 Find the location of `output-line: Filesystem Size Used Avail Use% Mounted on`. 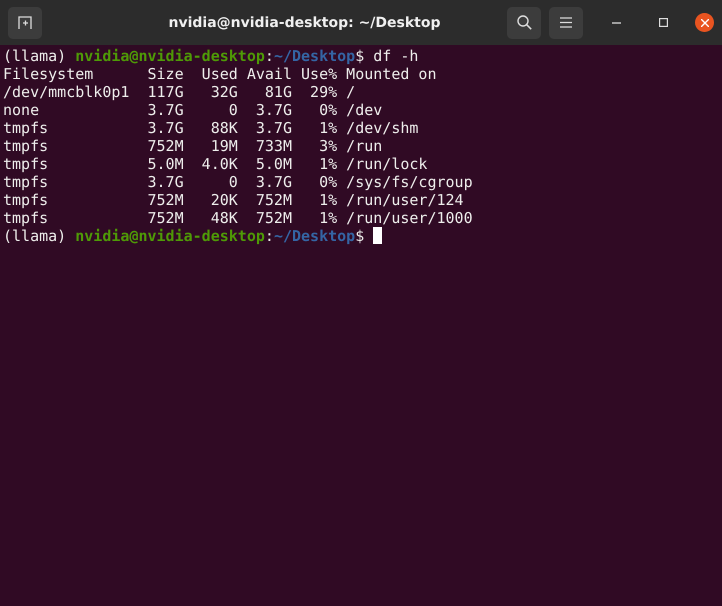

output-line: Filesystem Size Used Avail Use% Mounted on is located at coordinates (219, 74).